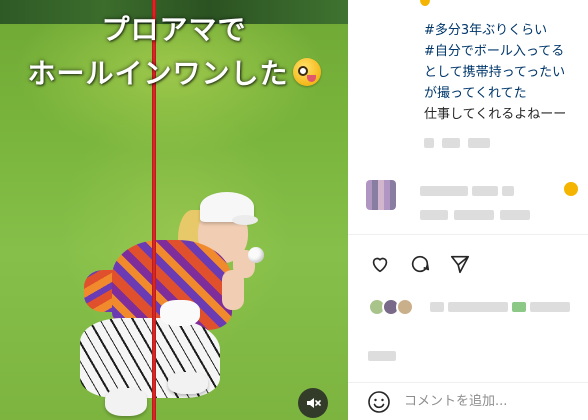 This screenshot has height=420, width=588. I want to click on emoji-picker-button, so click(379, 402).